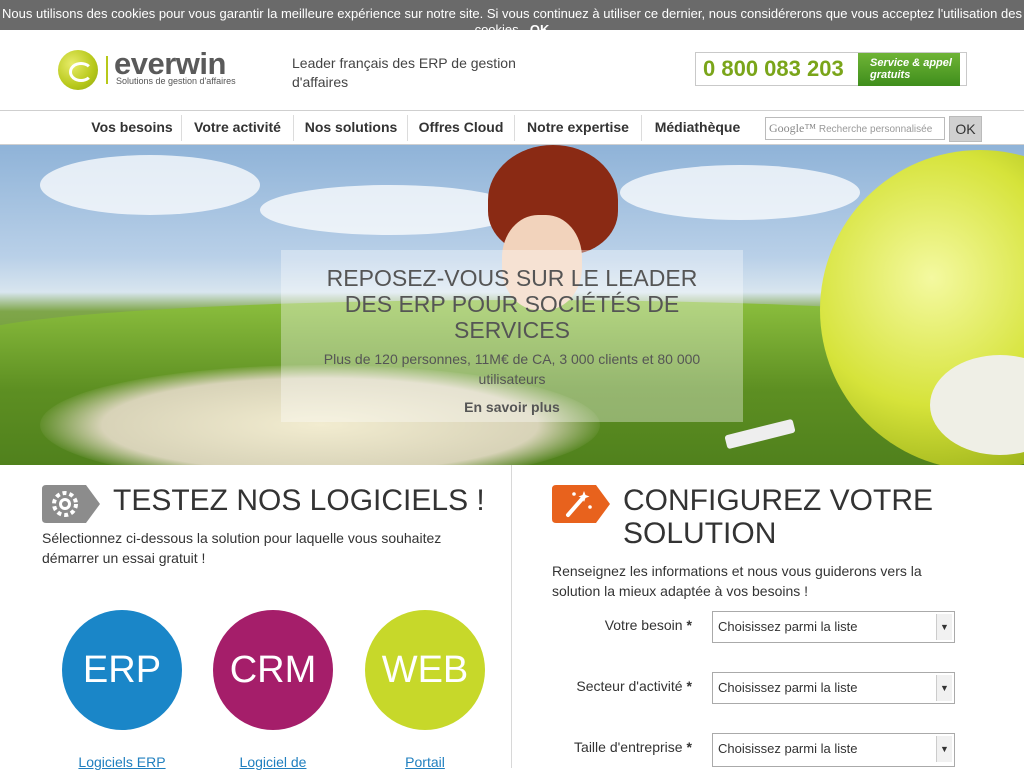  Describe the element at coordinates (778, 517) in the screenshot. I see `config-section-title: CONFIGUREZ VOTRE SOLUTION` at that location.